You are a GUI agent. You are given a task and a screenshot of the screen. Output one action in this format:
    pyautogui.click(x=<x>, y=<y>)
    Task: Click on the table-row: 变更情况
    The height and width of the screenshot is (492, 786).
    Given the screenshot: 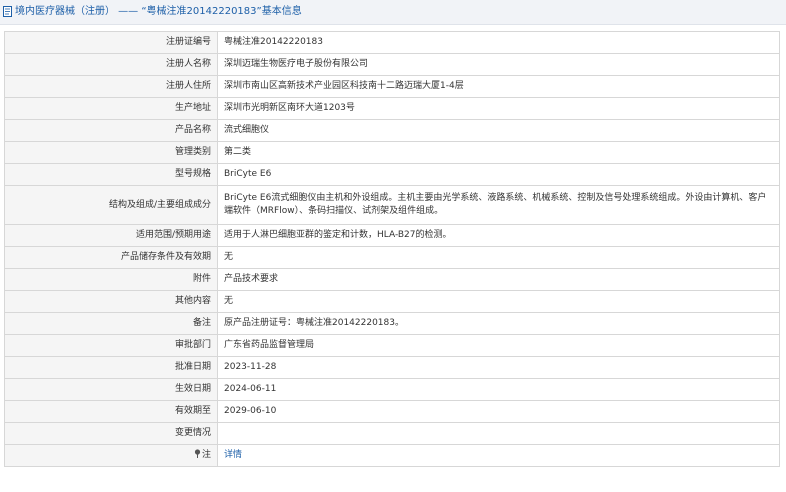 What is the action you would take?
    pyautogui.click(x=392, y=433)
    